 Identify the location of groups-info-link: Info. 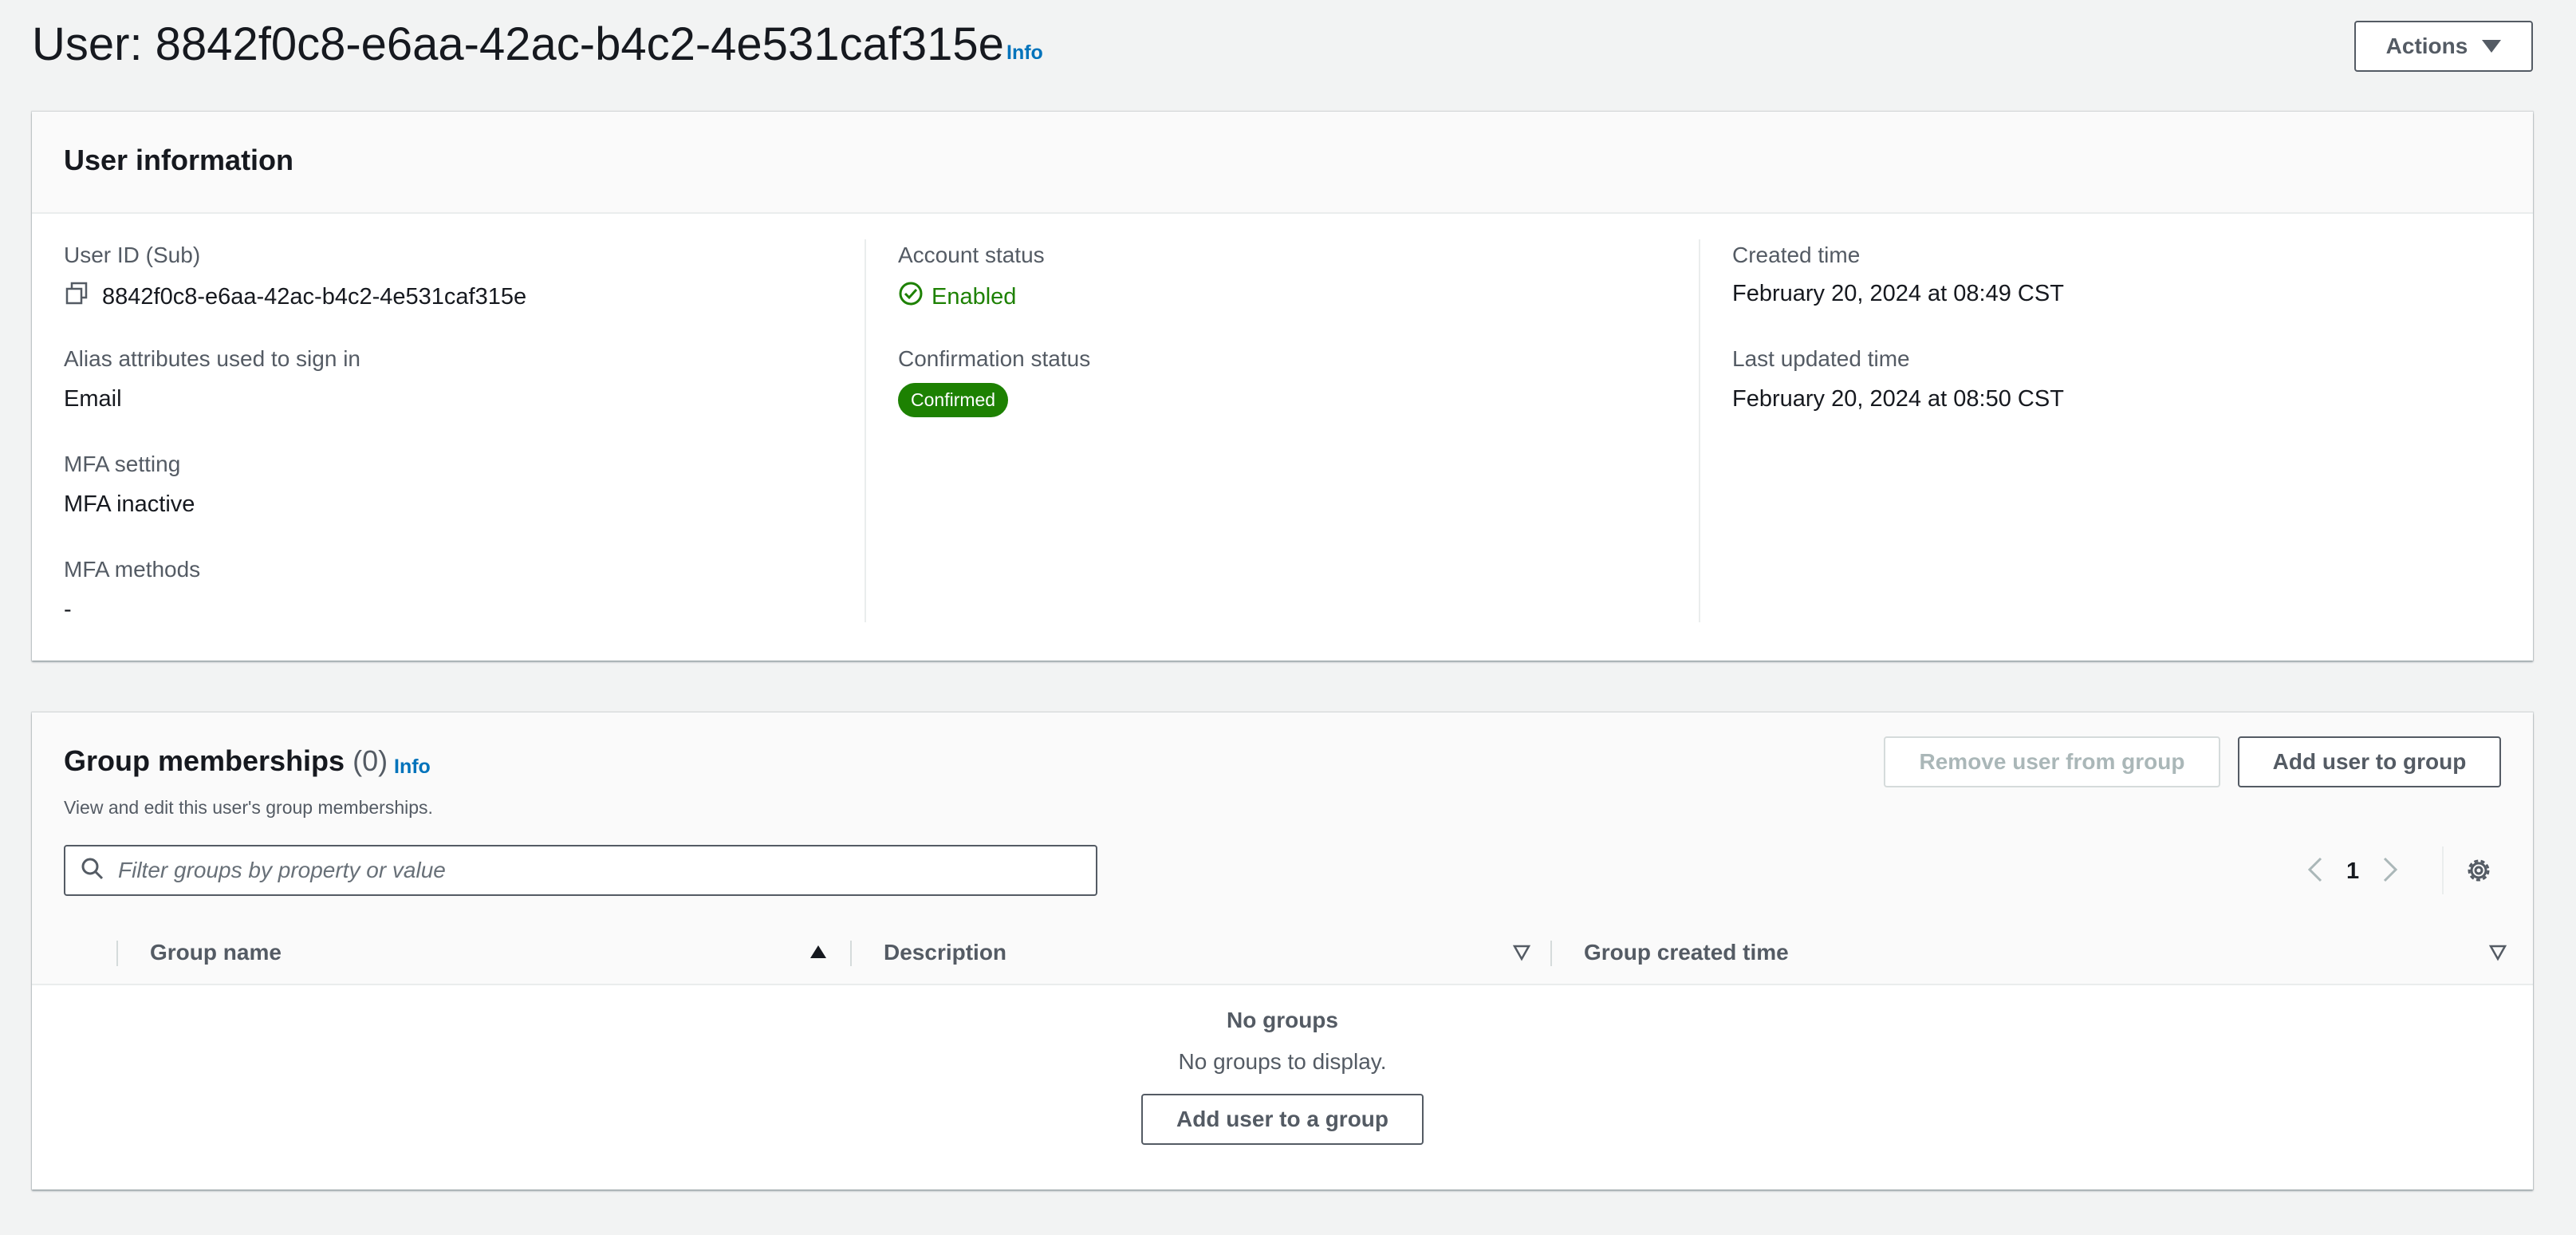
(412, 768).